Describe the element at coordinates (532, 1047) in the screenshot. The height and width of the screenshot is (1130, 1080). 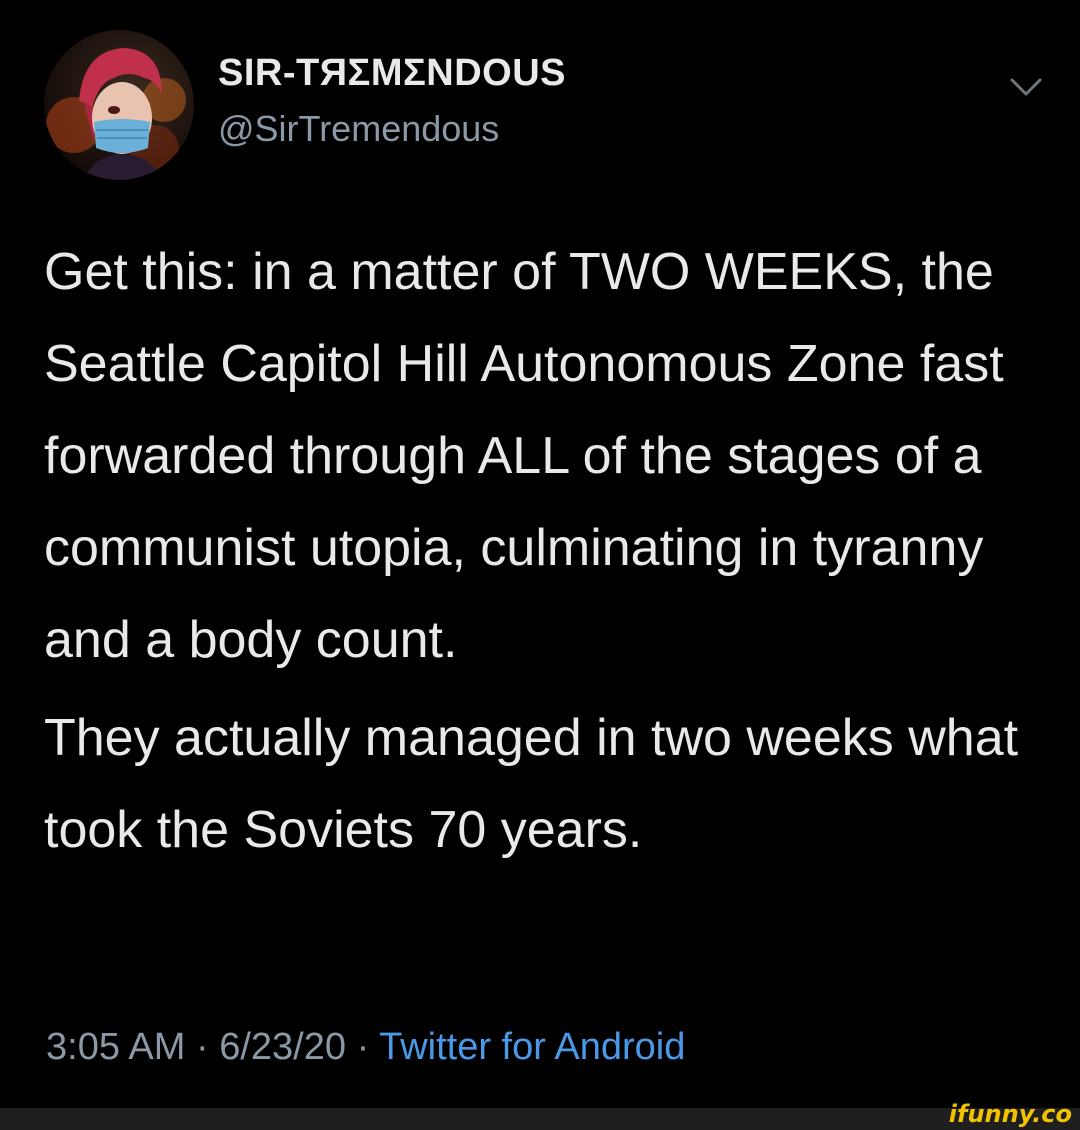
I see `tweet-source-link: Twitter for Android` at that location.